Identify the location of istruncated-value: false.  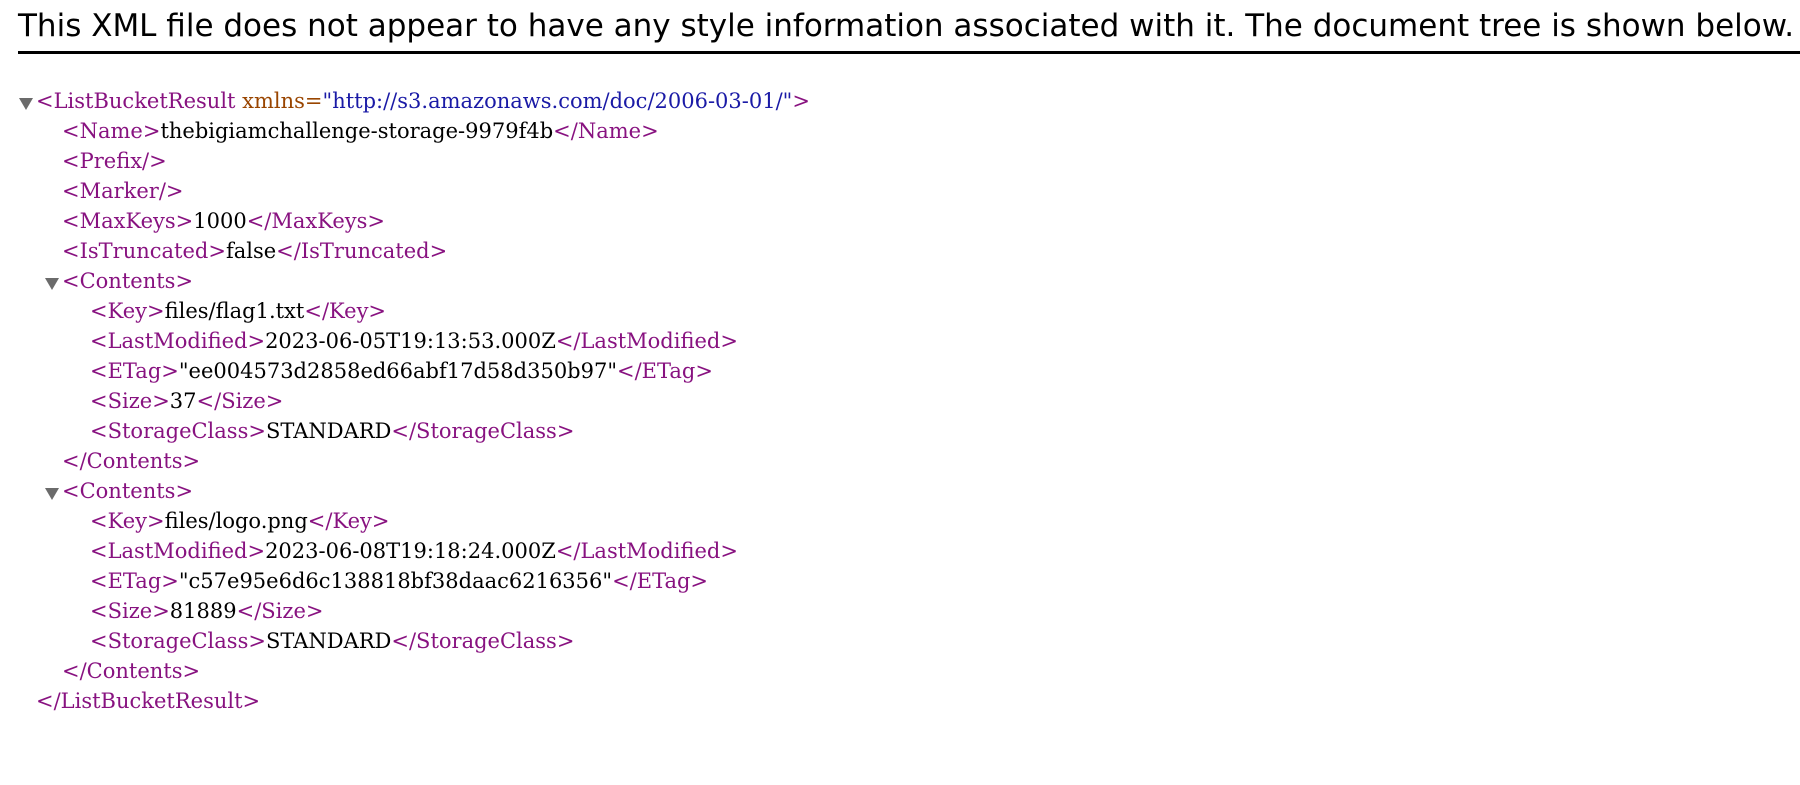
(251, 251).